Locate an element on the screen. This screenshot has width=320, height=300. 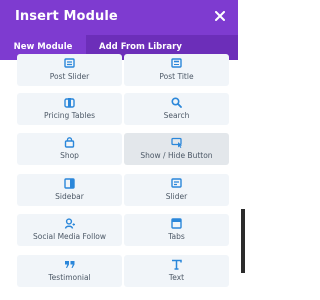
module-label: Text is located at coordinates (176, 277).